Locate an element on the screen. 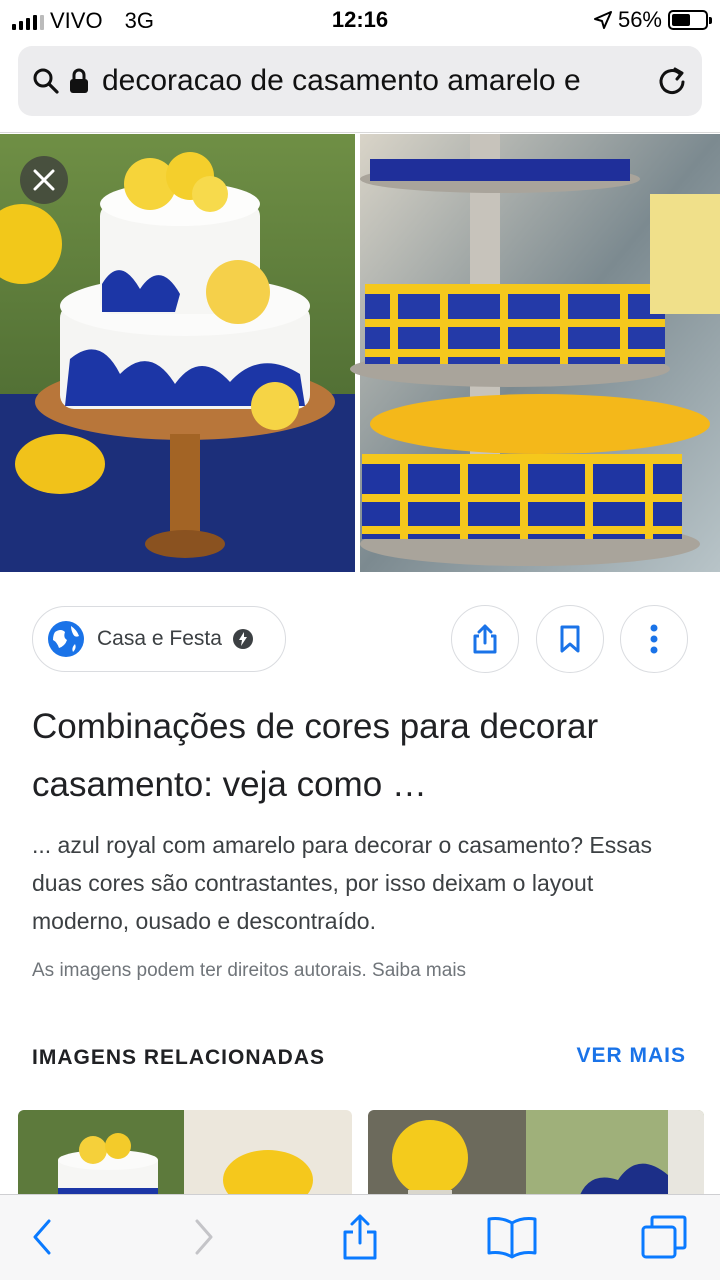 The height and width of the screenshot is (1280, 720). see-more-link: VER MAIS is located at coordinates (631, 1056).